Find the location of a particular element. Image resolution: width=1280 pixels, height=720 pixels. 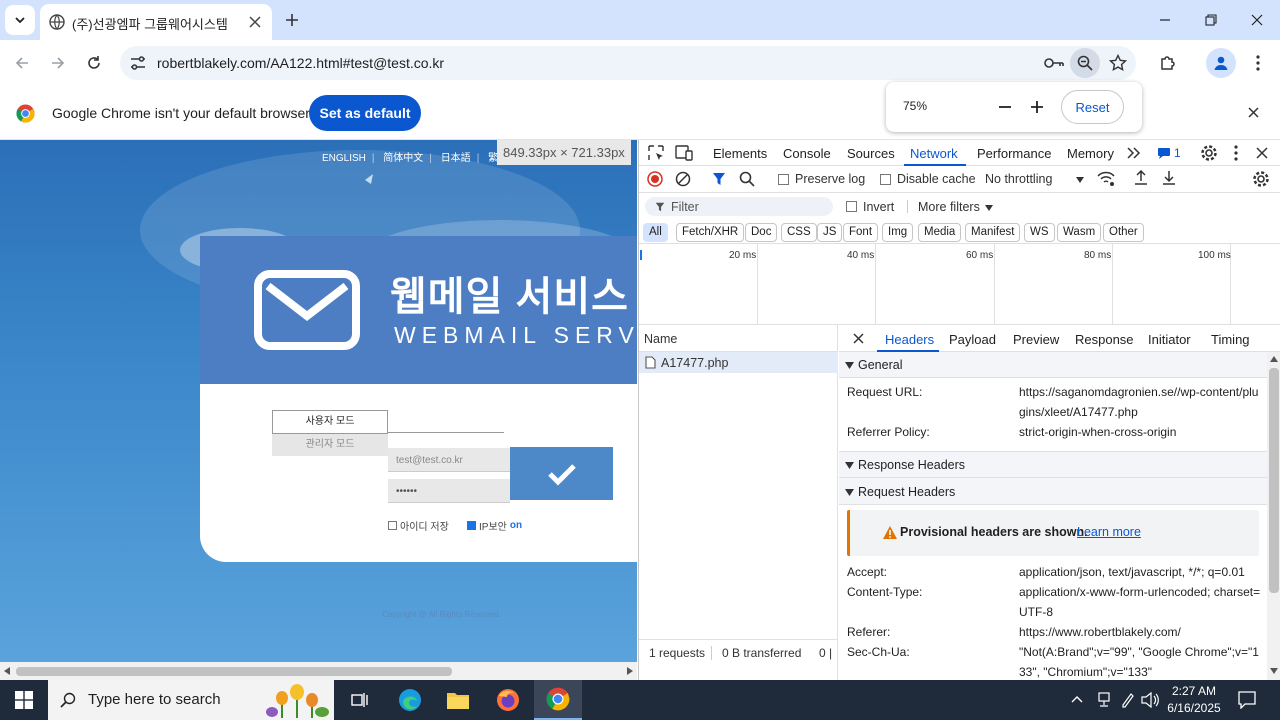

chip-fetch-xhr: Fetch/XHR is located at coordinates (710, 232).